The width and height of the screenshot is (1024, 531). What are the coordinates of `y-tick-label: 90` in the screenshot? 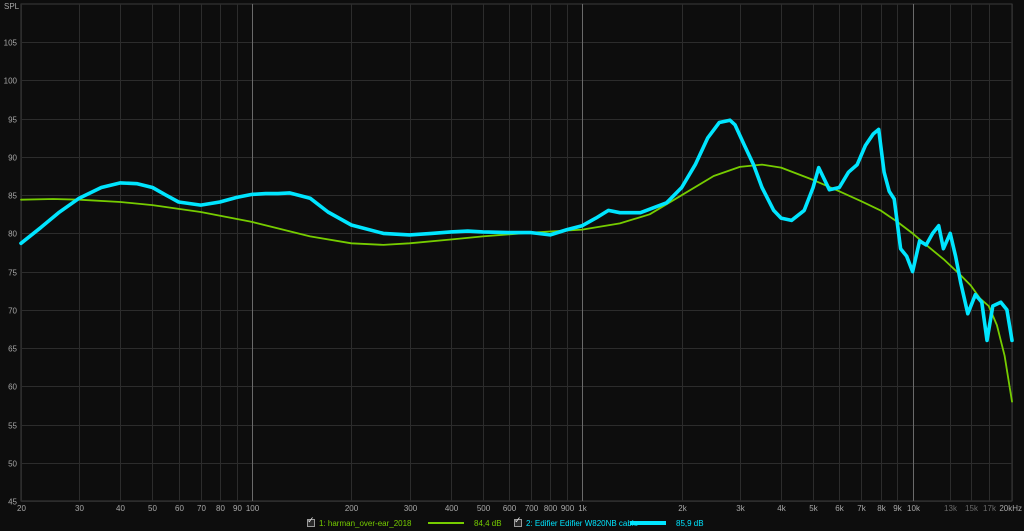 It's located at (12, 158).